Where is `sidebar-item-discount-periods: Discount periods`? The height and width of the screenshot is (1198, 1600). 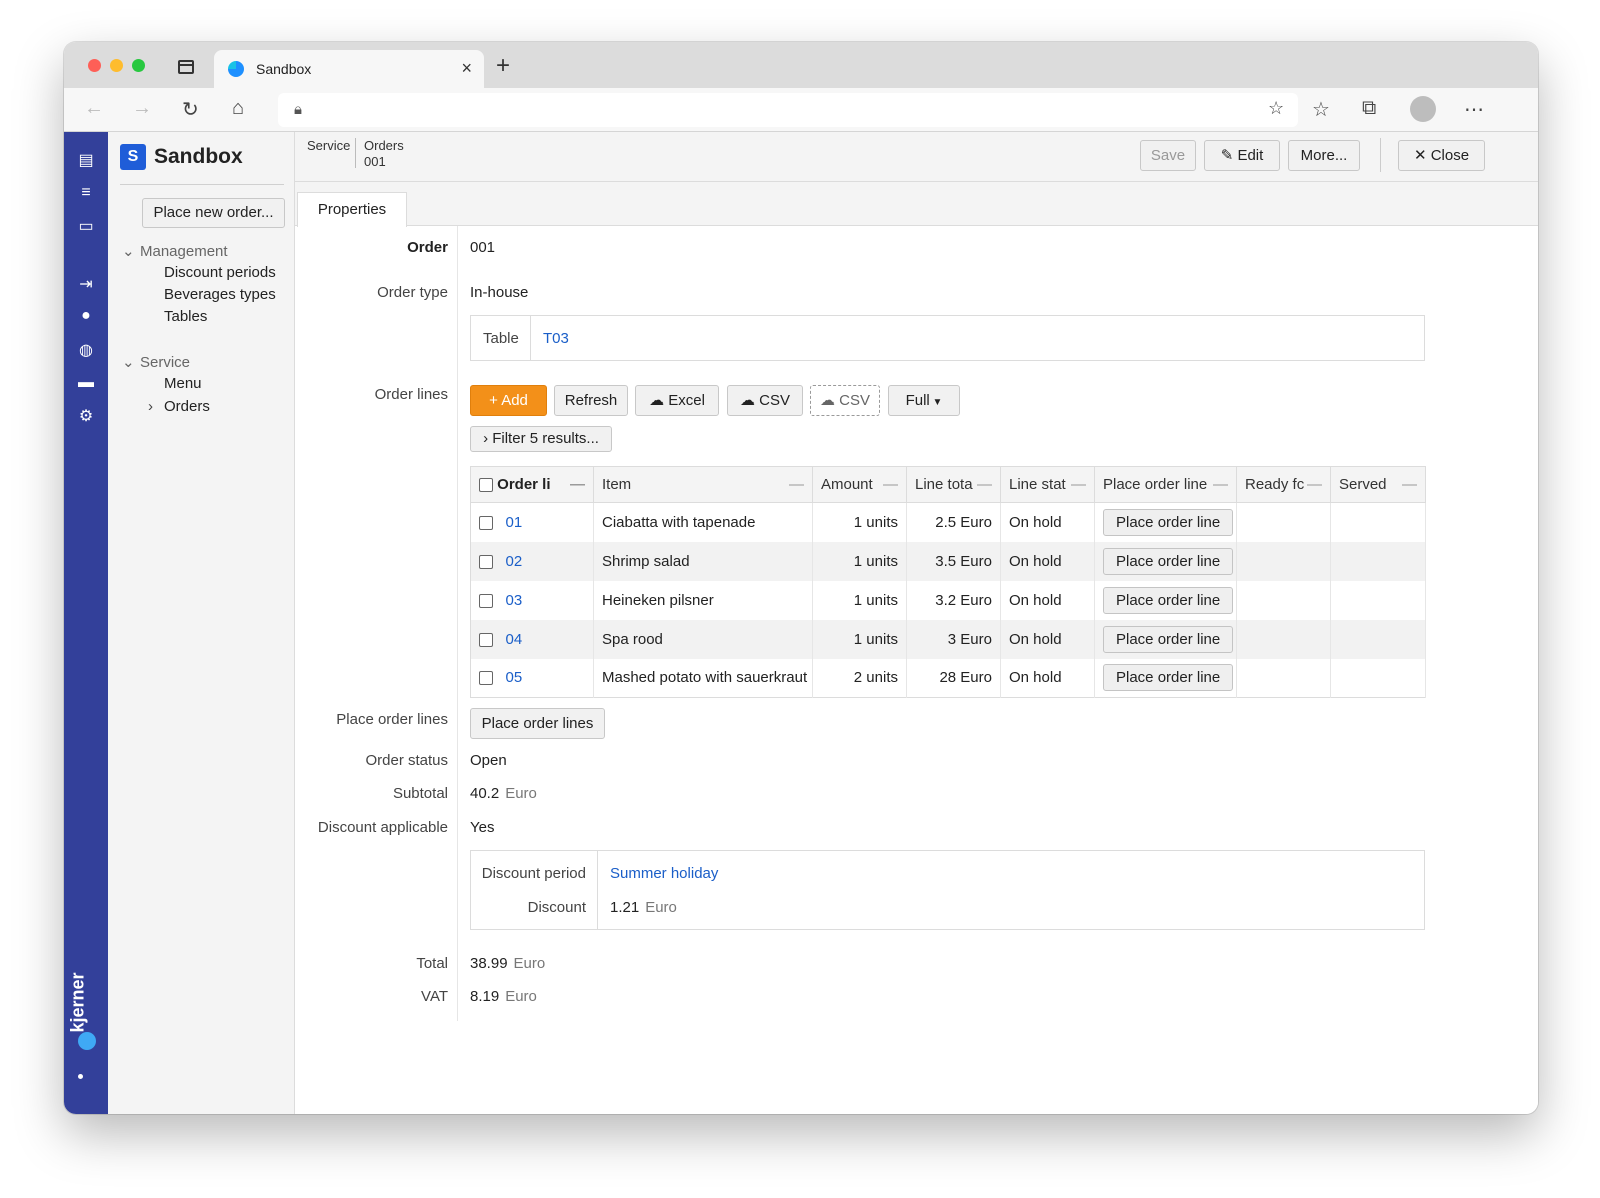 sidebar-item-discount-periods: Discount periods is located at coordinates (220, 272).